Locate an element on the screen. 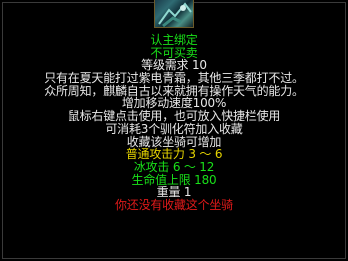 Image resolution: width=348 pixels, height=261 pixels. description-line-1: 只有在夏天能打过紫电青霜，其他三季都打不过。 is located at coordinates (174, 78).